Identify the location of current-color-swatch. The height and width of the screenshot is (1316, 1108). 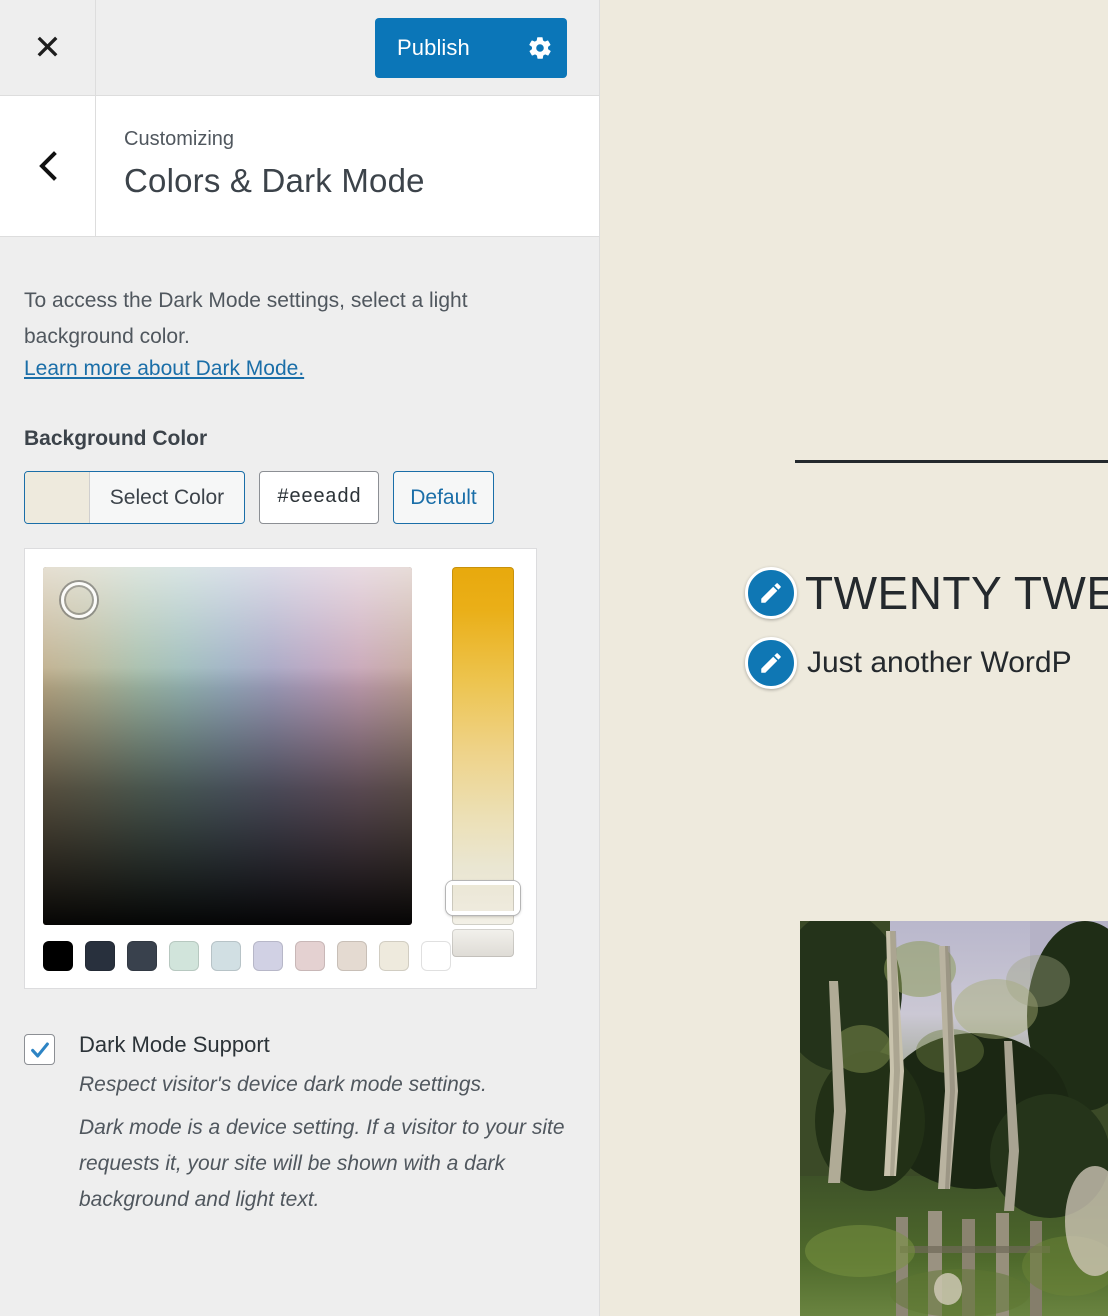
(57, 498).